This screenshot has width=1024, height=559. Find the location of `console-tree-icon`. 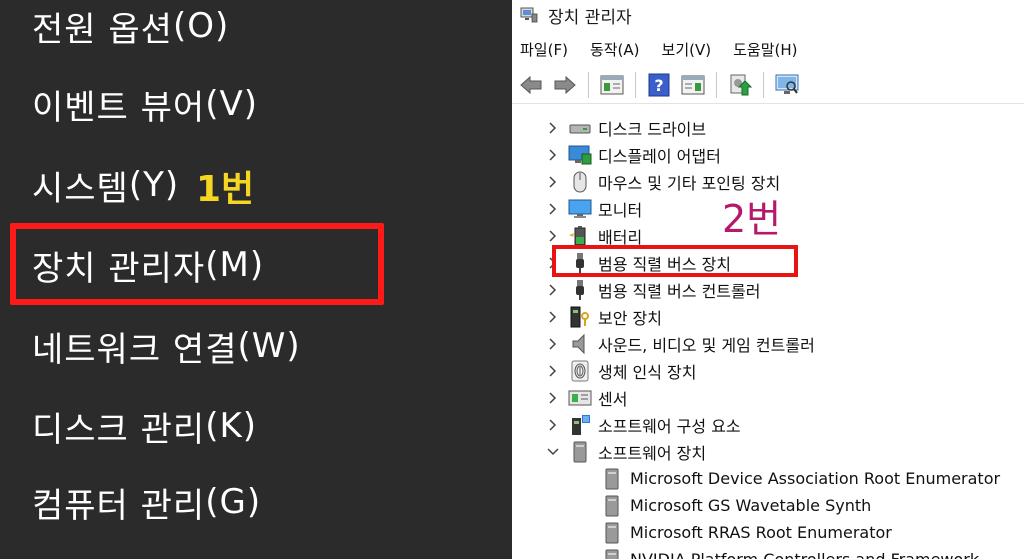

console-tree-icon is located at coordinates (612, 84).